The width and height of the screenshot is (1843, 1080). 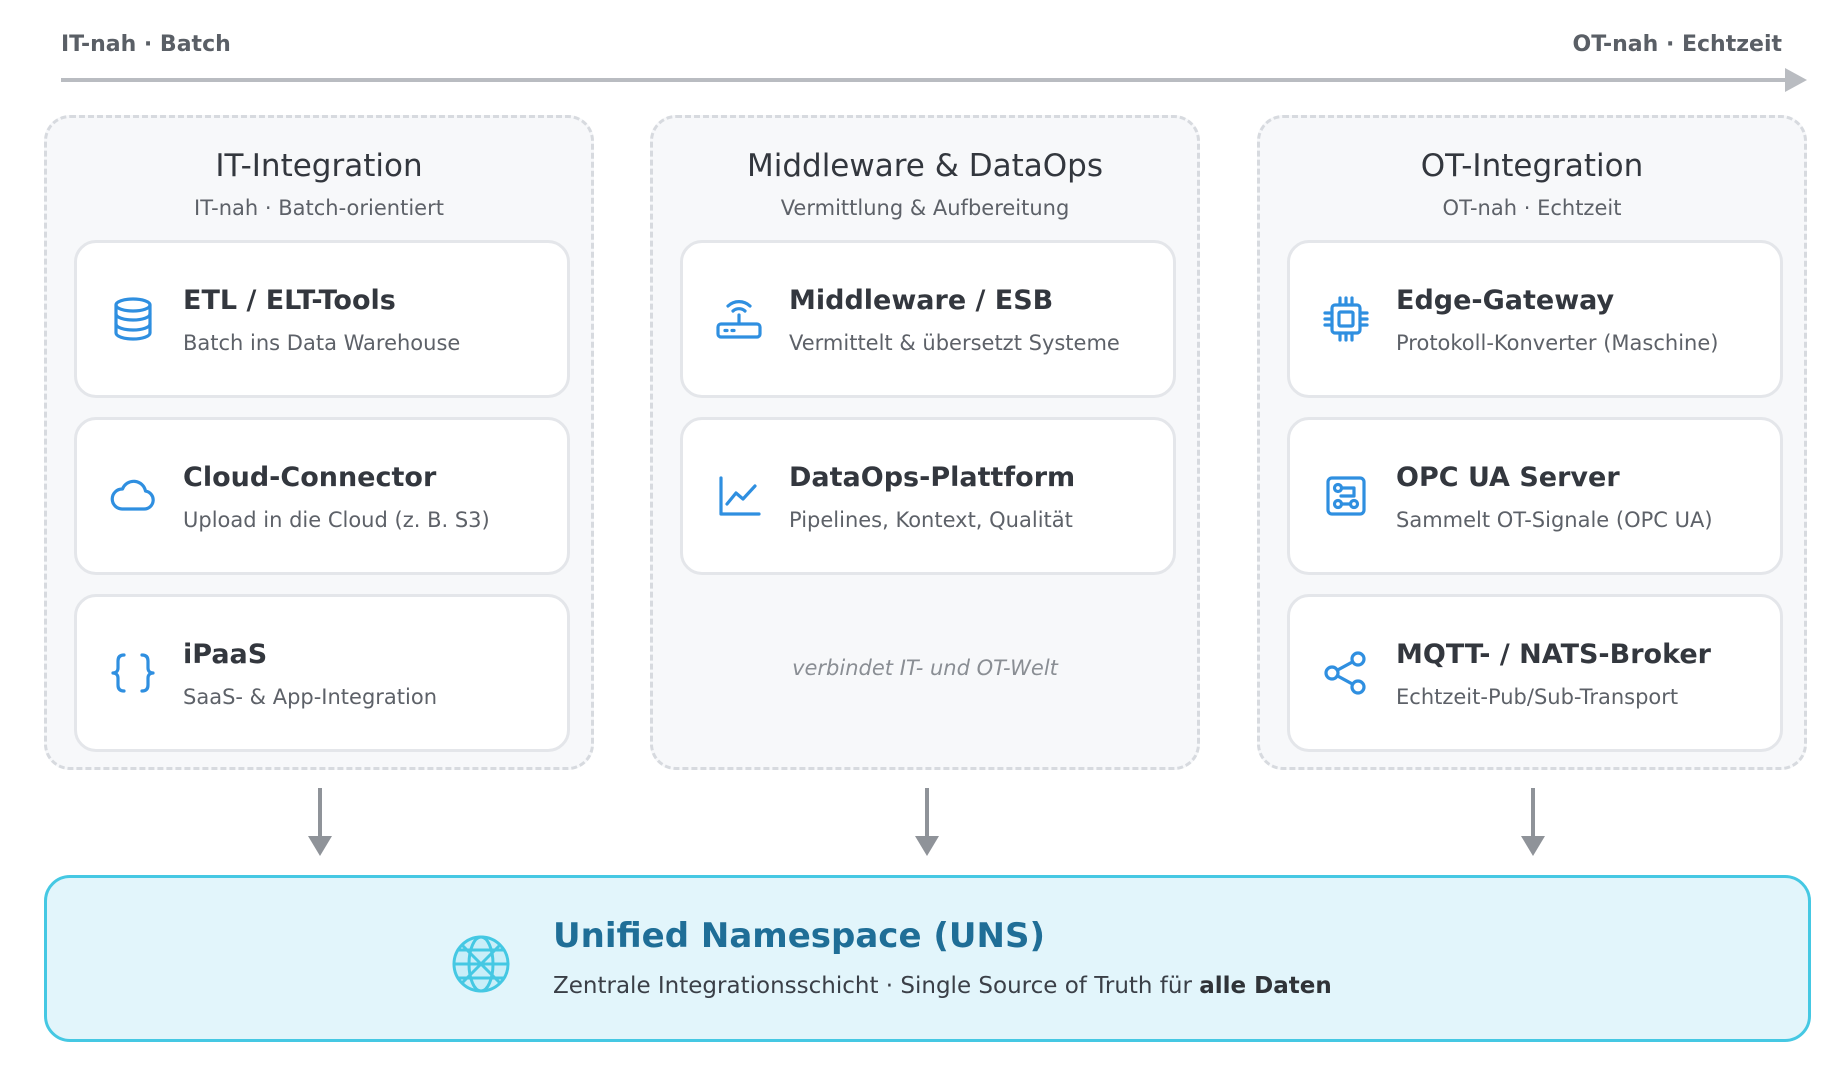 What do you see at coordinates (1533, 823) in the screenshot?
I see `arrow-ot-to-uns` at bounding box center [1533, 823].